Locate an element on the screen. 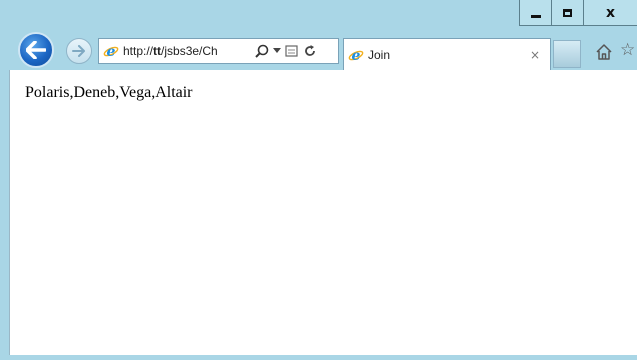  favorites-star-icon: ☆ is located at coordinates (628, 50).